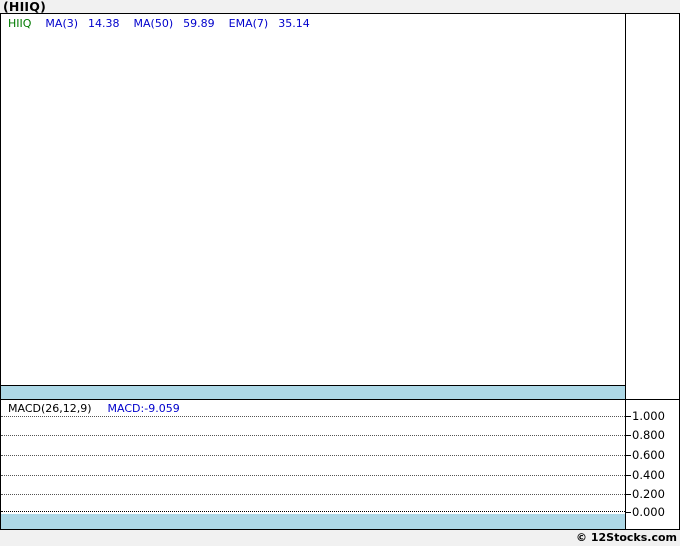 This screenshot has height=546, width=680. I want to click on y-axis-tick: 0.000, so click(645, 512).